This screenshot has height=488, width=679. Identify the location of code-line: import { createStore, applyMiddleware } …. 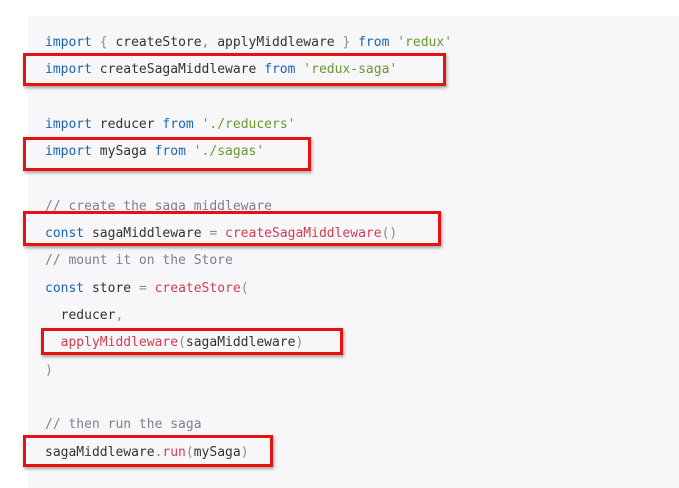
(248, 43).